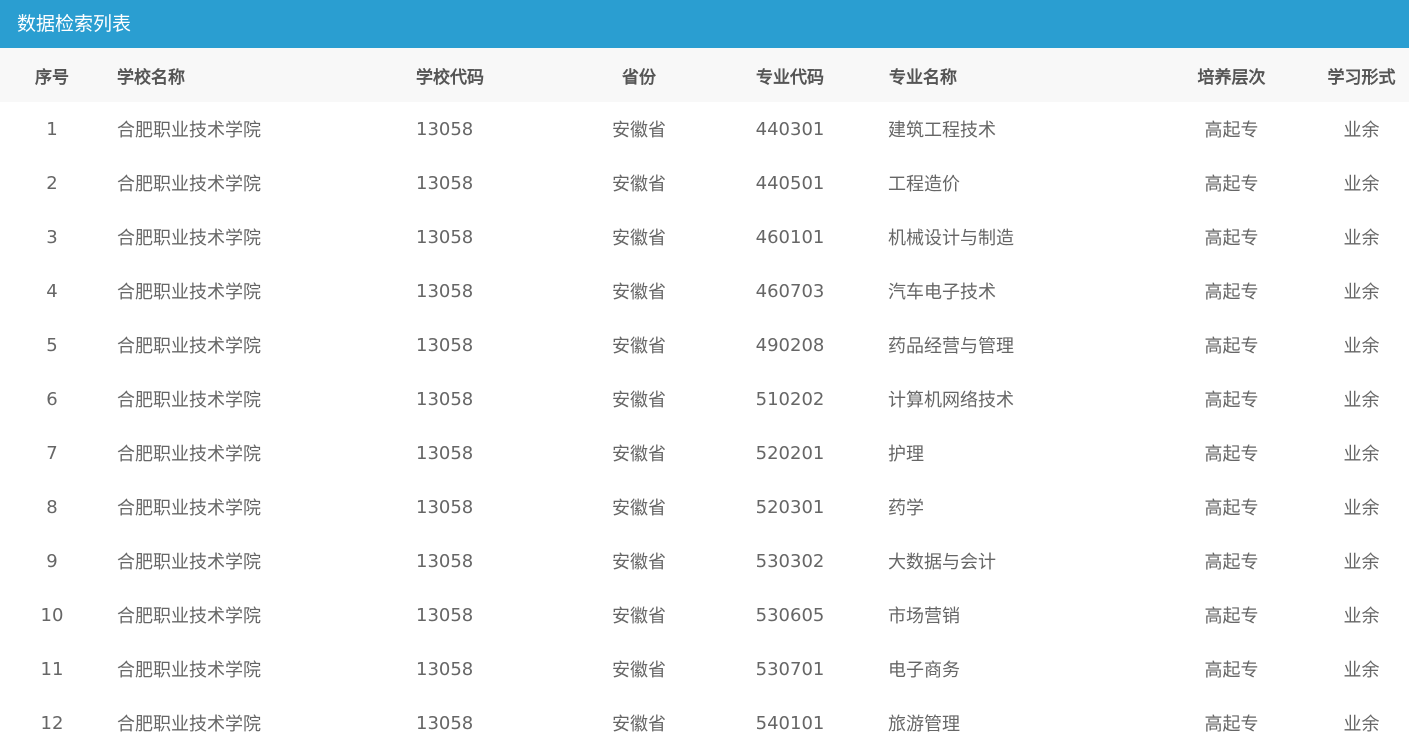 The image size is (1409, 749). Describe the element at coordinates (790, 291) in the screenshot. I see `cell-major-code: 460703` at that location.